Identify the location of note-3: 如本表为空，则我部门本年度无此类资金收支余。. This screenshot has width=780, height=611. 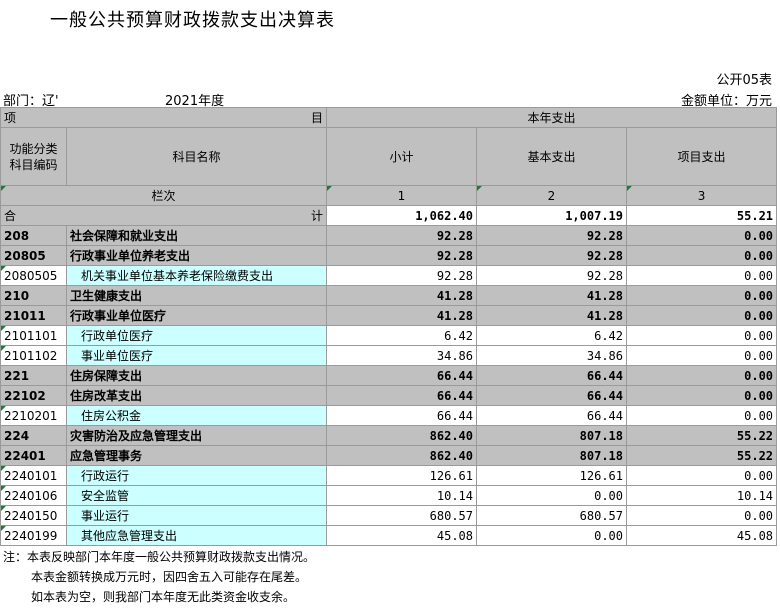
(163, 597).